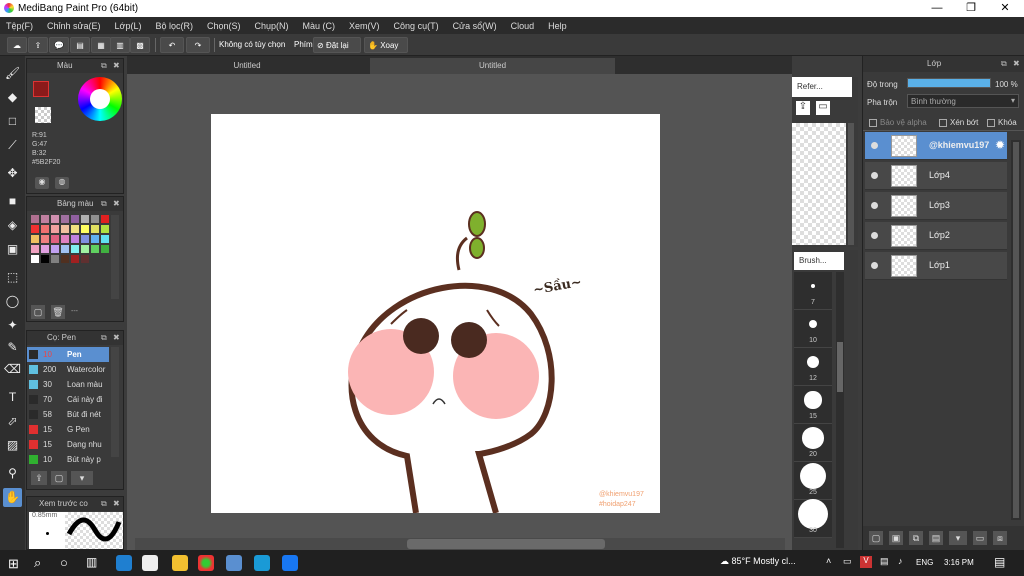 Image resolution: width=1024 pixels, height=576 pixels. Describe the element at coordinates (12, 225) in the screenshot. I see `bucket-tool-icon: ◈` at that location.